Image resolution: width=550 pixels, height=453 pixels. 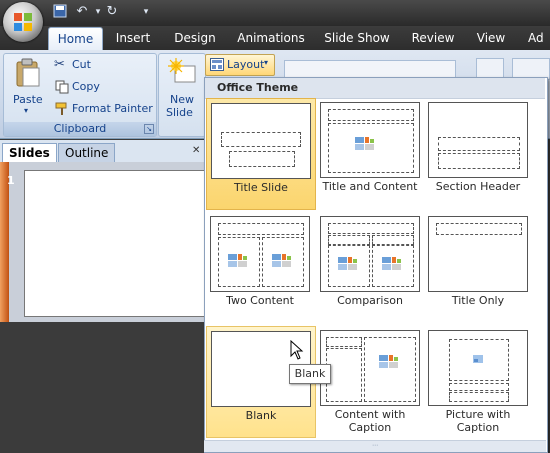 I want to click on grip-icon: ⋯, so click(x=375, y=445).